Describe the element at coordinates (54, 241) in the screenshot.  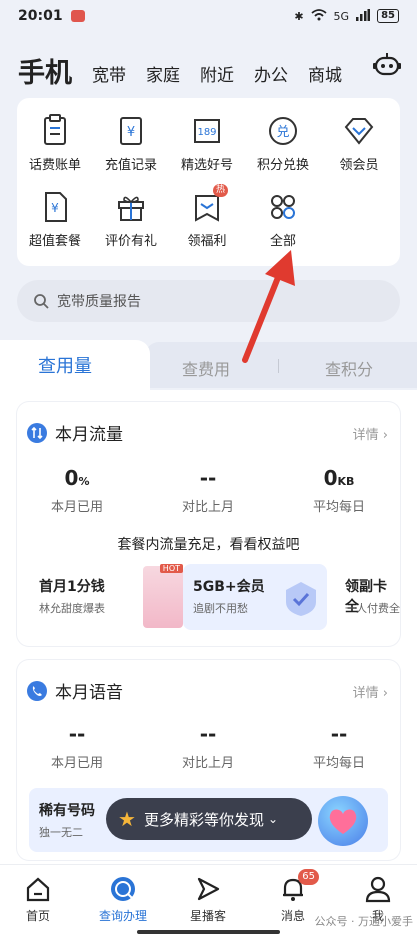
I see `quick-item-label: 超值套餐` at that location.